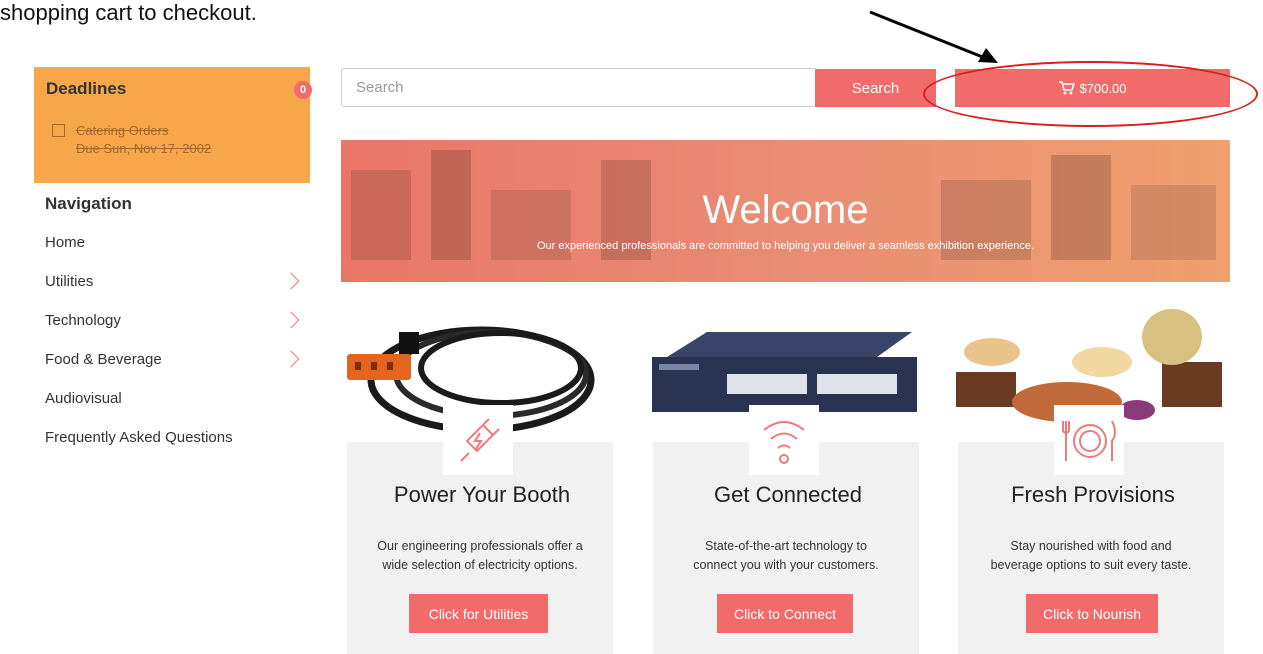 This screenshot has width=1263, height=654. Describe the element at coordinates (144, 148) in the screenshot. I see `deadline-item-date: Due Sun, Nov 17, 2002` at that location.